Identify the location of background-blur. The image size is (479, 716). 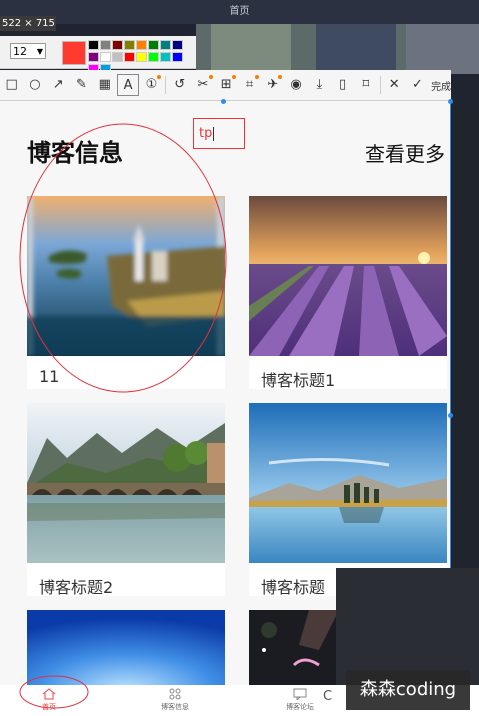
(337, 49).